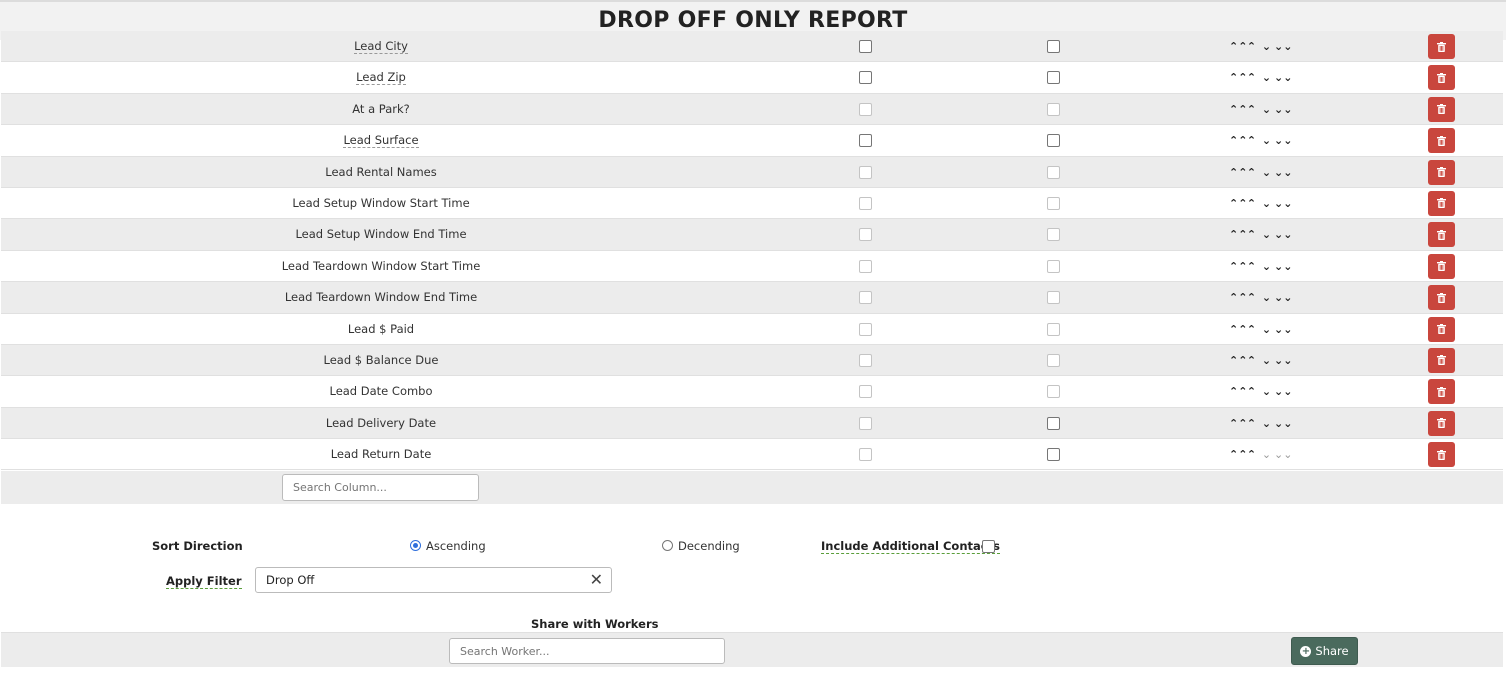 The image size is (1506, 686). What do you see at coordinates (596, 580) in the screenshot?
I see `close-icon: ✕` at bounding box center [596, 580].